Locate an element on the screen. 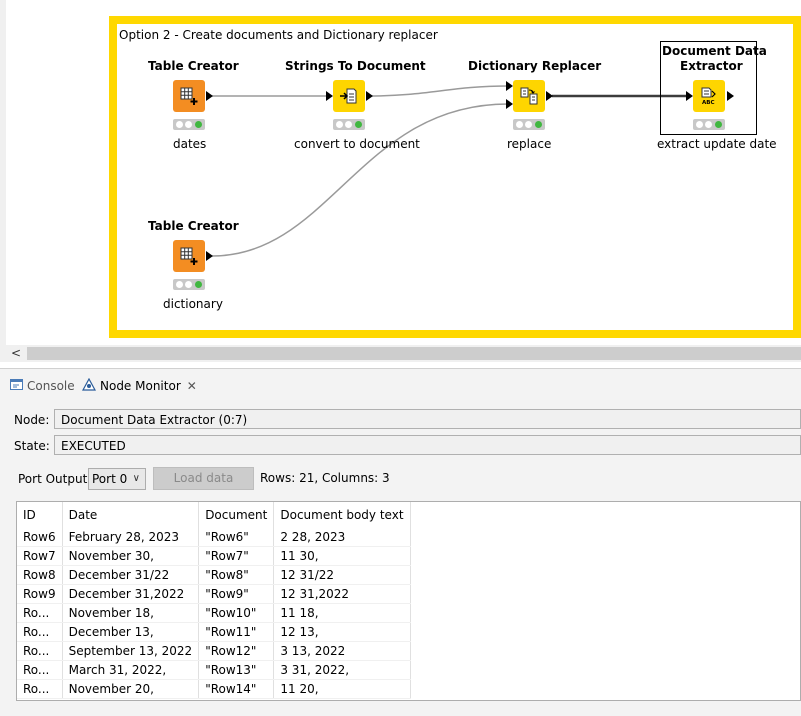 The width and height of the screenshot is (801, 716). cell-date: February 28, 2023 is located at coordinates (131, 537).